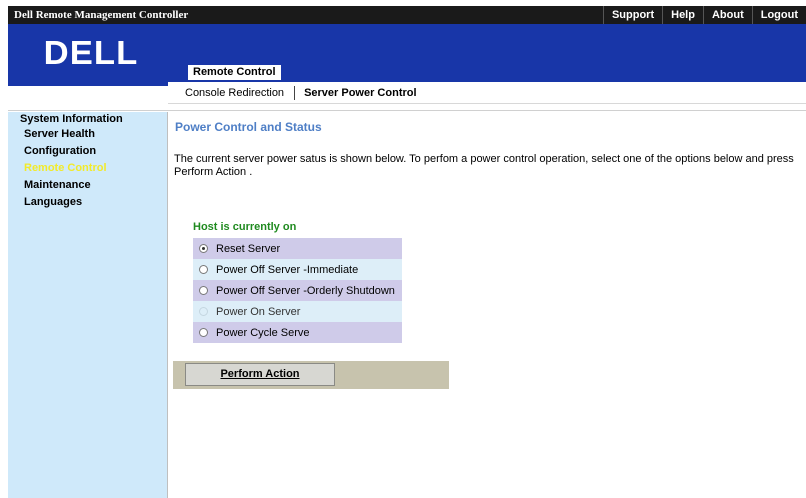 This screenshot has height=498, width=806. What do you see at coordinates (632, 15) in the screenshot?
I see `support-link: Support` at bounding box center [632, 15].